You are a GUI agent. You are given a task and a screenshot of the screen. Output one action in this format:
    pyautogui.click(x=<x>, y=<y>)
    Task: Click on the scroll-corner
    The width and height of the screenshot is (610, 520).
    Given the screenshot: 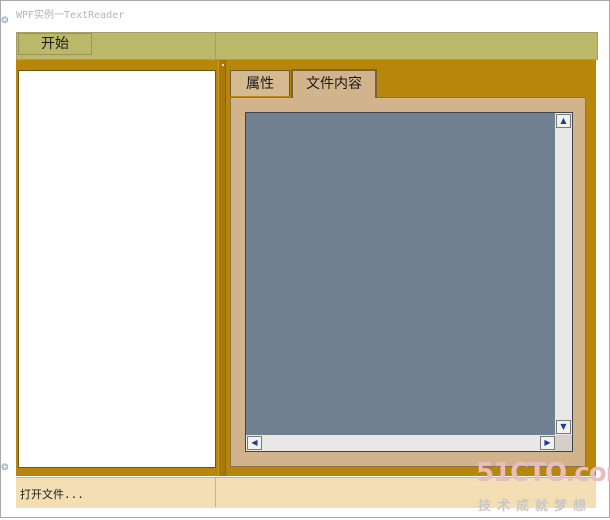 What is the action you would take?
    pyautogui.click(x=563, y=443)
    